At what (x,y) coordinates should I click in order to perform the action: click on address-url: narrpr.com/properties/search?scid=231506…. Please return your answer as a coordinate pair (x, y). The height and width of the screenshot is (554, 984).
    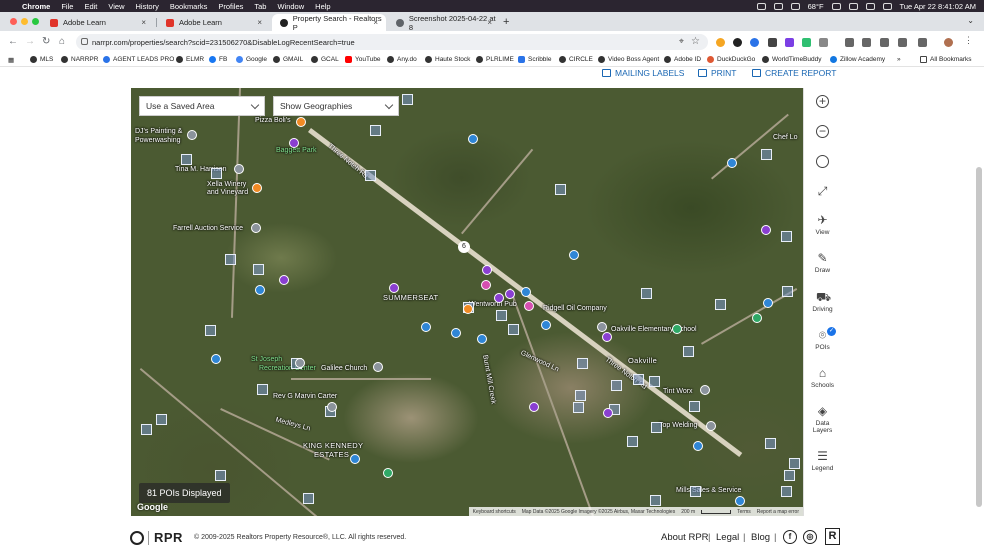
    Looking at the image, I should click on (223, 42).